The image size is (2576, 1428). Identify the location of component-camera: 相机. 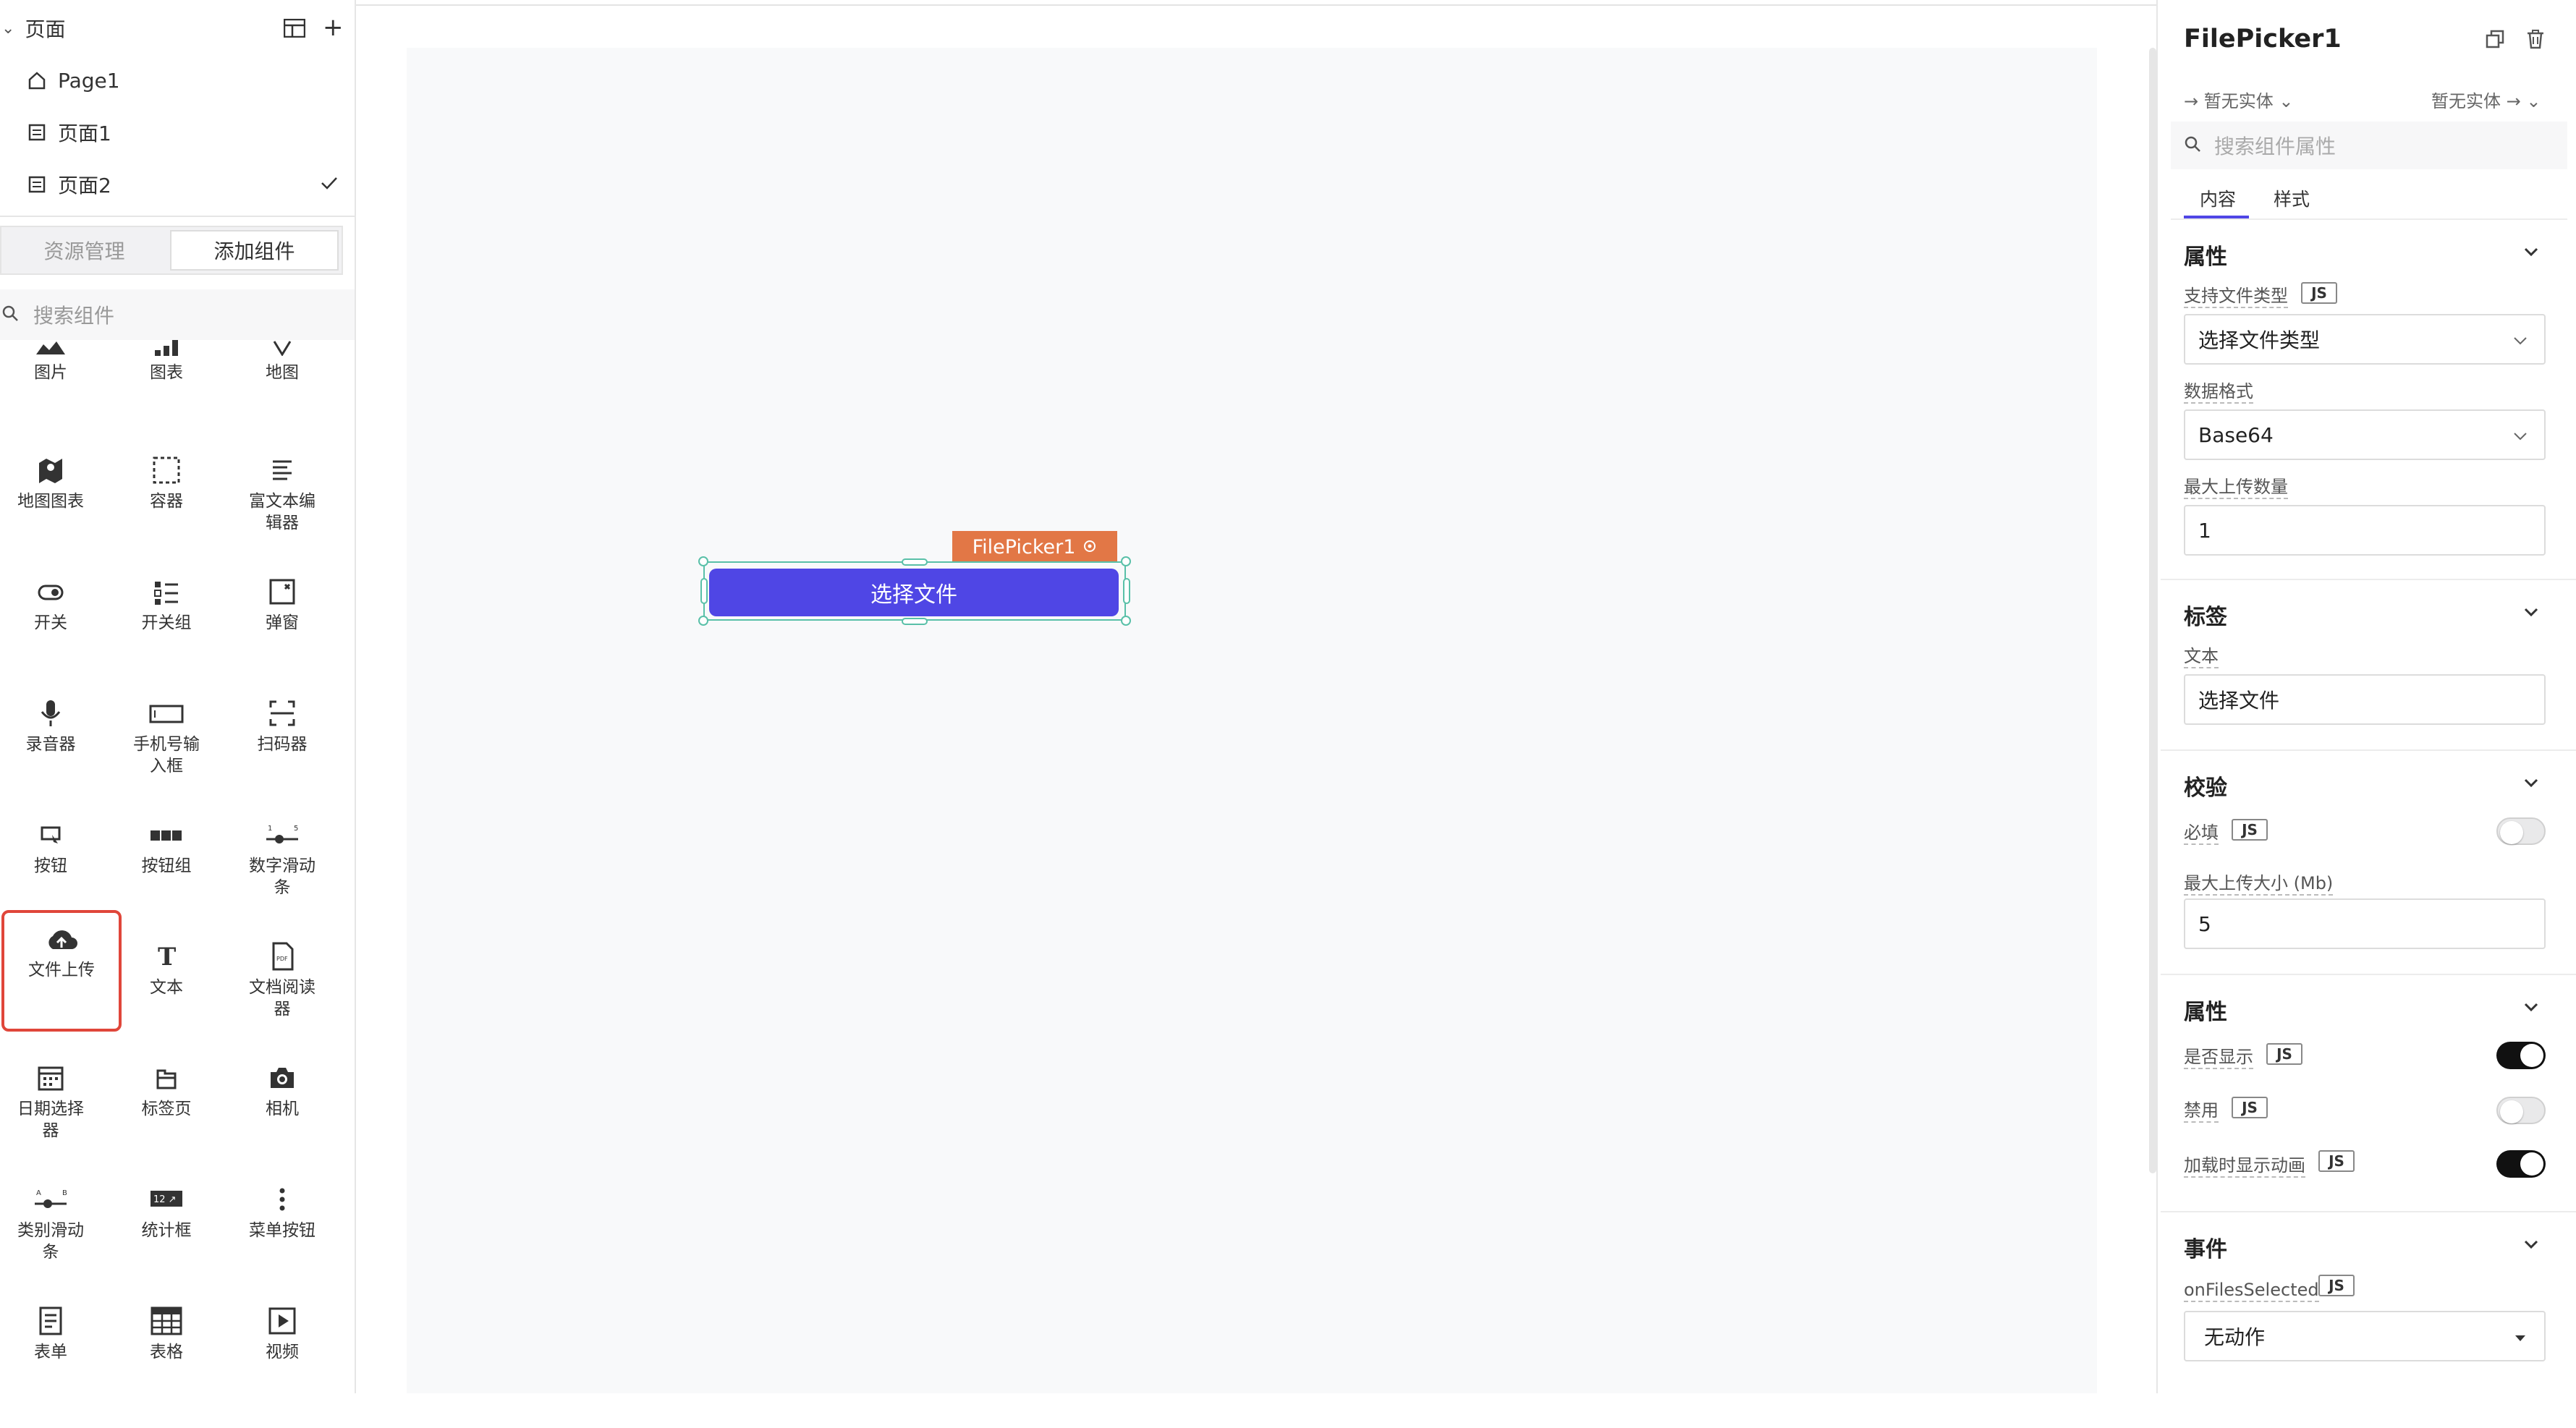
(282, 1124).